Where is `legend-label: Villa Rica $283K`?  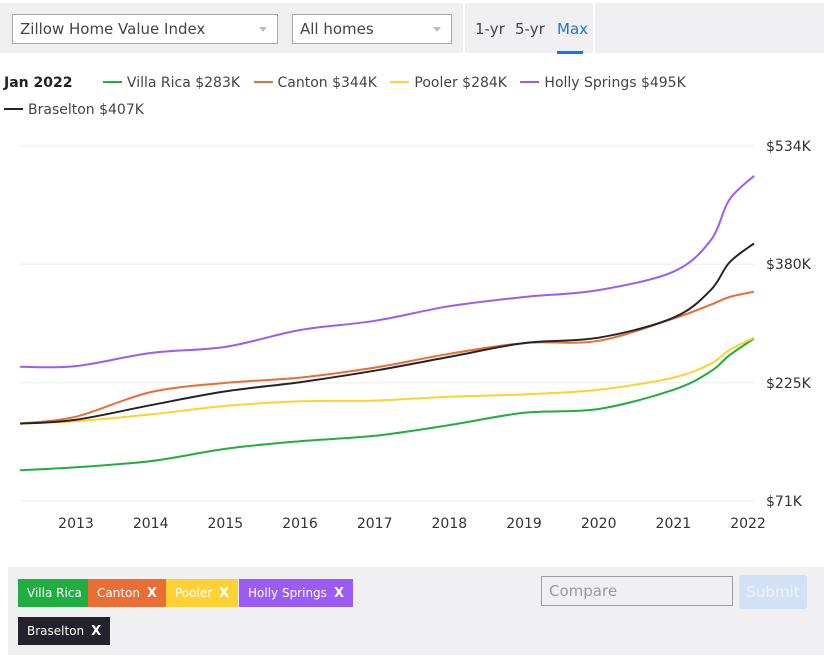 legend-label: Villa Rica $283K is located at coordinates (183, 83).